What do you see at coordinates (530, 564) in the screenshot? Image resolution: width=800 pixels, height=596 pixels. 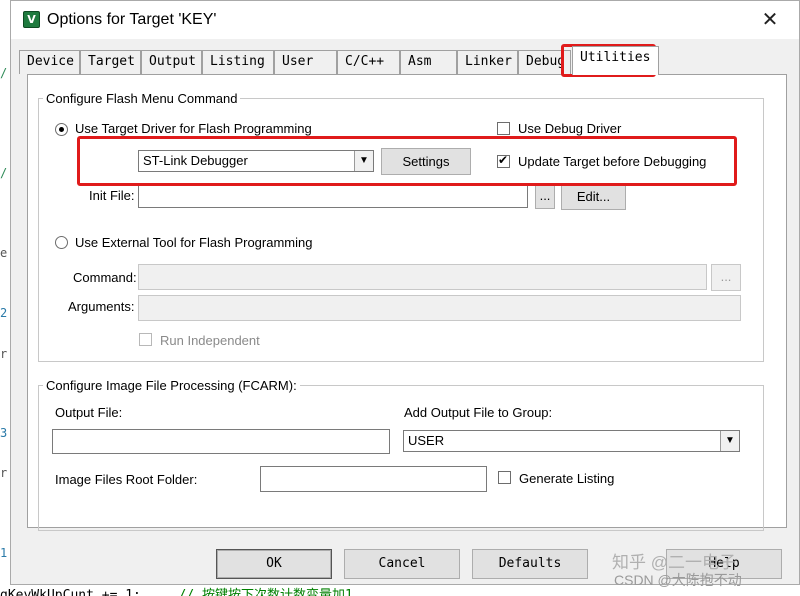 I see `defaults-button: Defaults` at bounding box center [530, 564].